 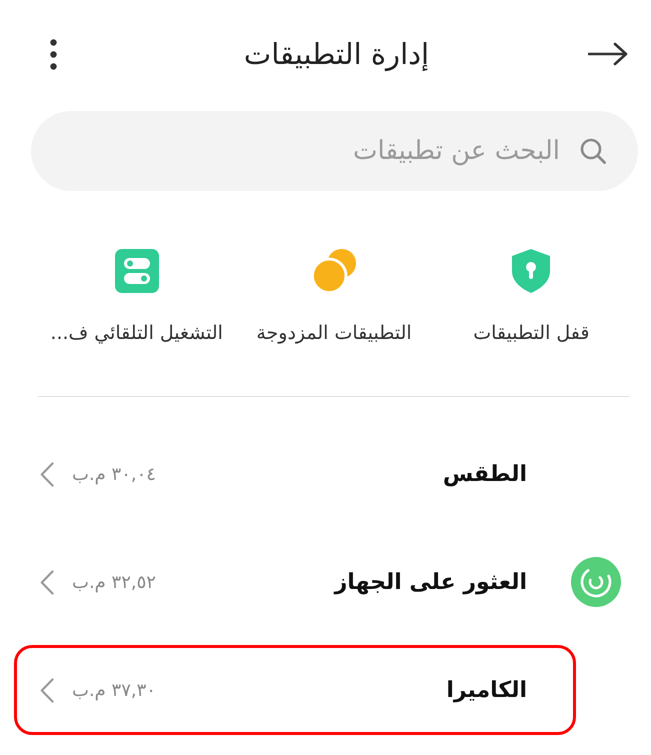 I want to click on app-name: العثور على الجهاز, so click(x=430, y=582).